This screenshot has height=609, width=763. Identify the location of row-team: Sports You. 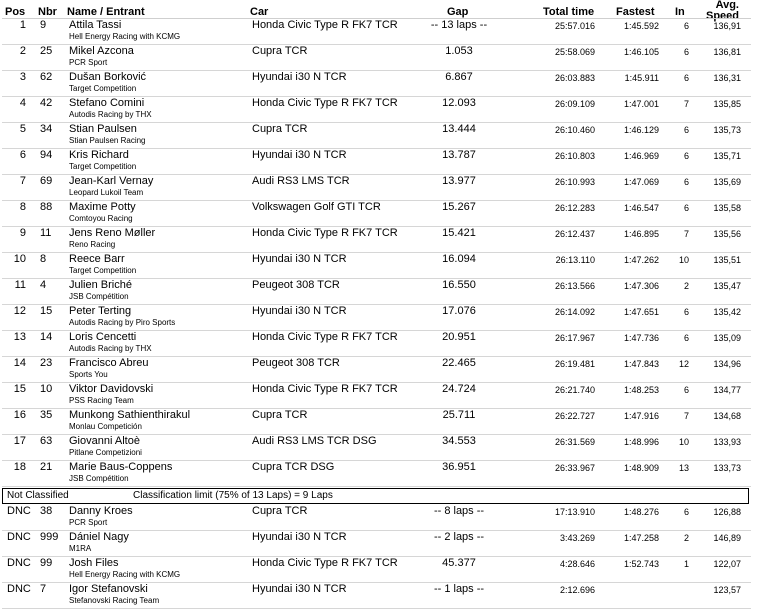
(88, 374).